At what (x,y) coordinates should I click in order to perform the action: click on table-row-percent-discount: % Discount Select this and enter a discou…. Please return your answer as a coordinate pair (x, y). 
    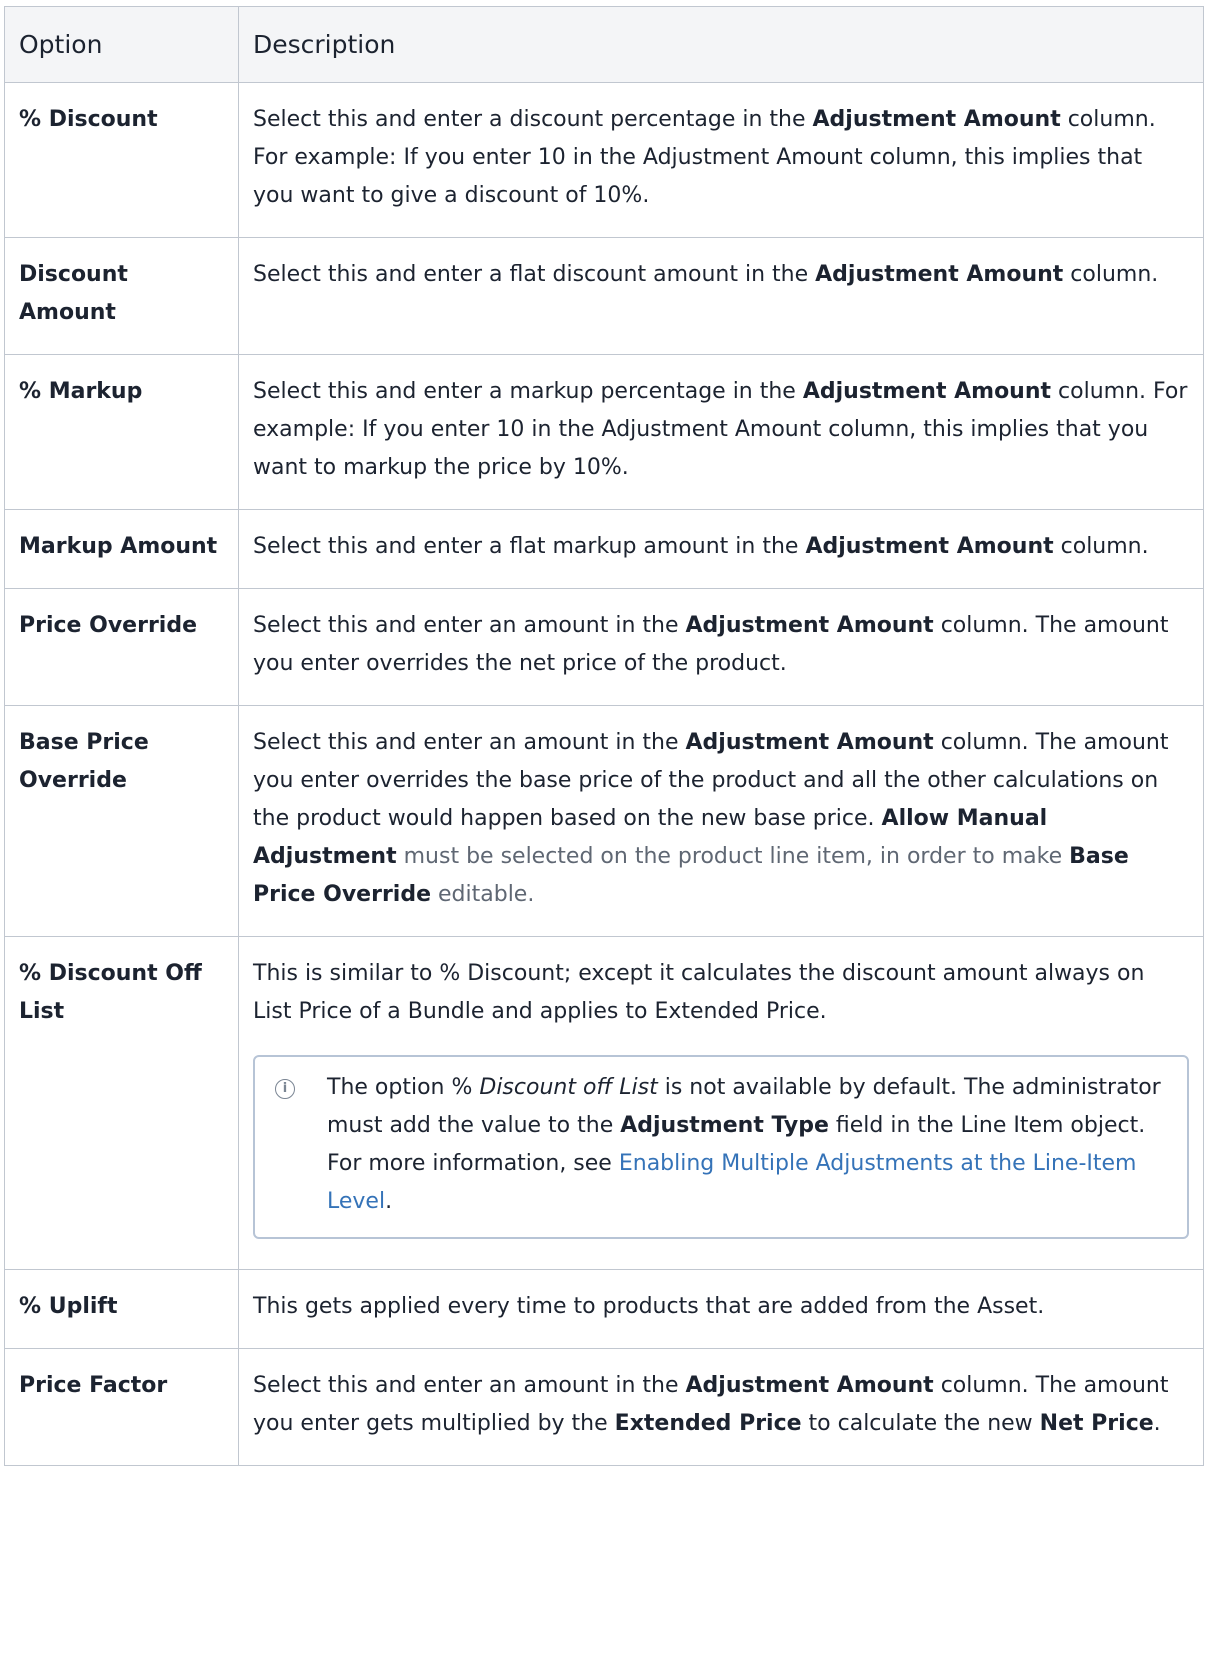
    Looking at the image, I should click on (604, 160).